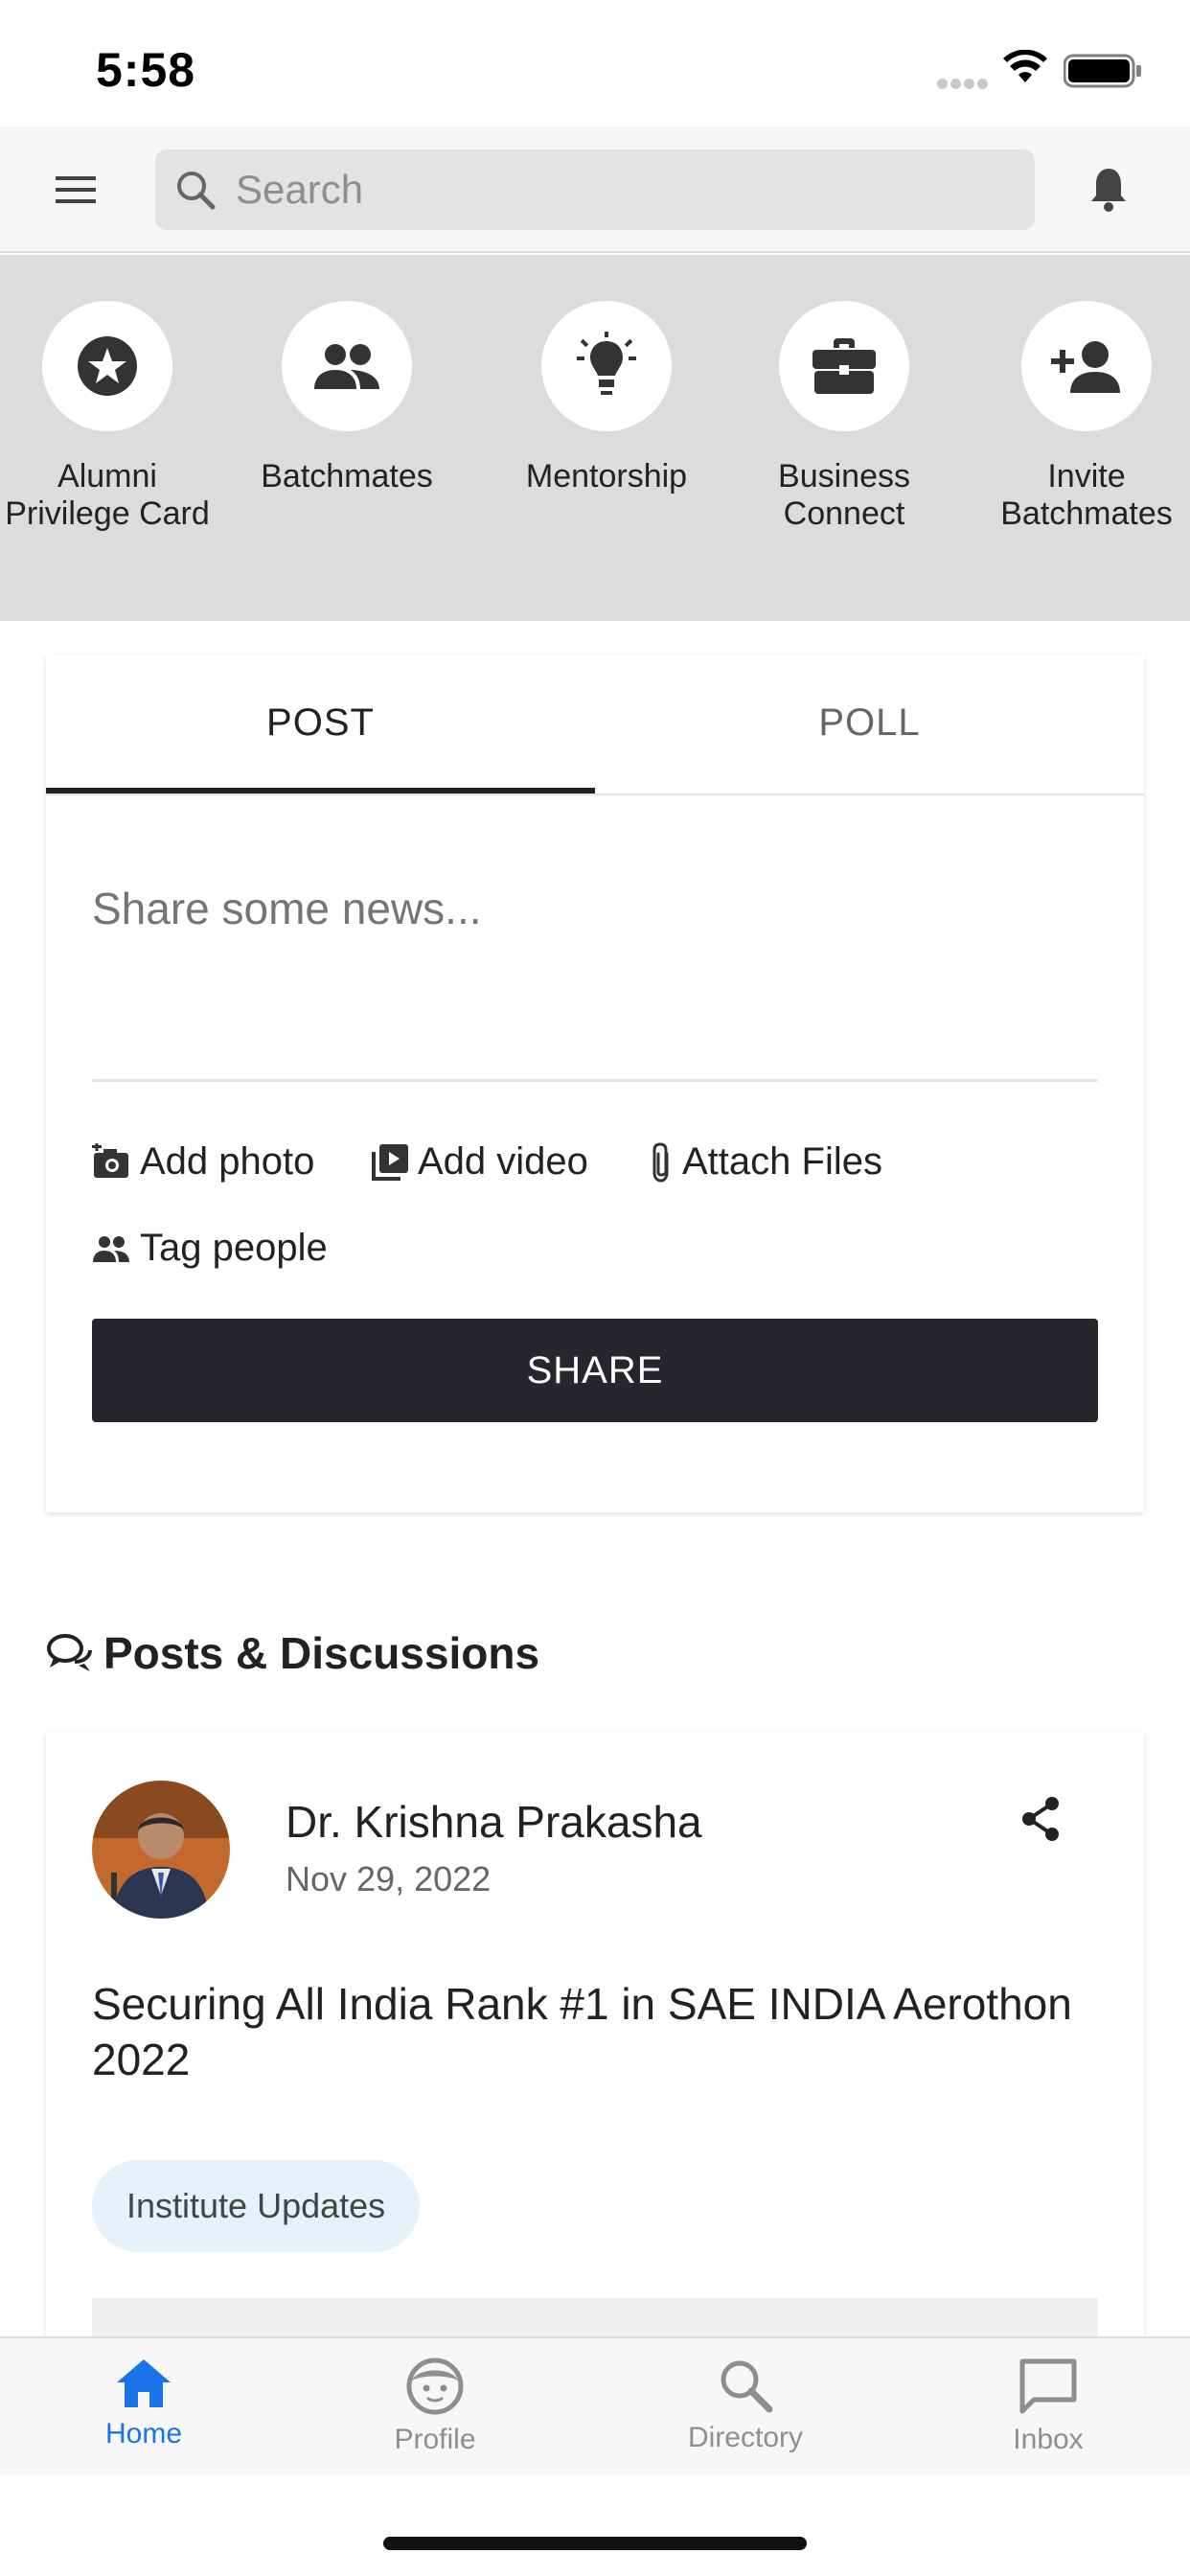  What do you see at coordinates (661, 1162) in the screenshot?
I see `paperclip-icon` at bounding box center [661, 1162].